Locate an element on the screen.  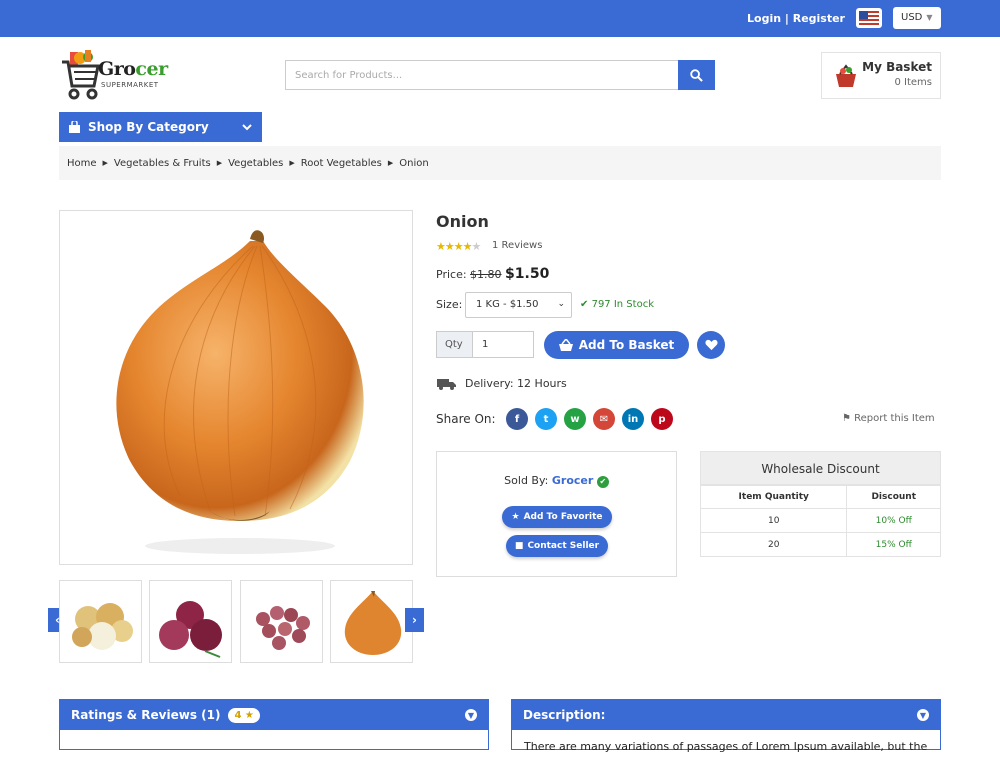
star-icon: ★ is located at coordinates (515, 517).